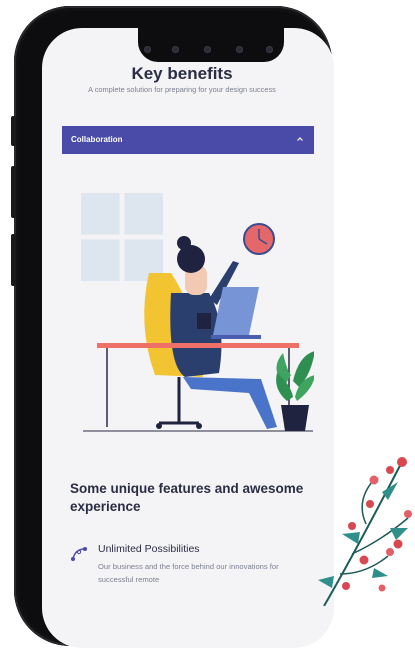  What do you see at coordinates (295, 391) in the screenshot?
I see `plant-illustration` at bounding box center [295, 391].